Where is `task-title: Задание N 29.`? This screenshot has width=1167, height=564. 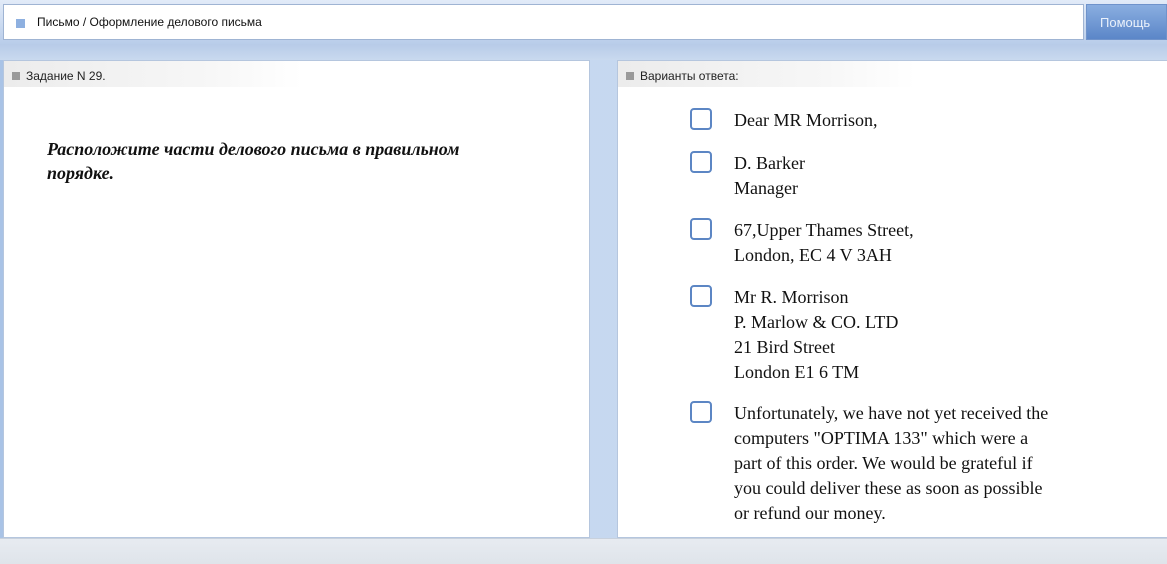
task-title: Задание N 29. is located at coordinates (66, 76).